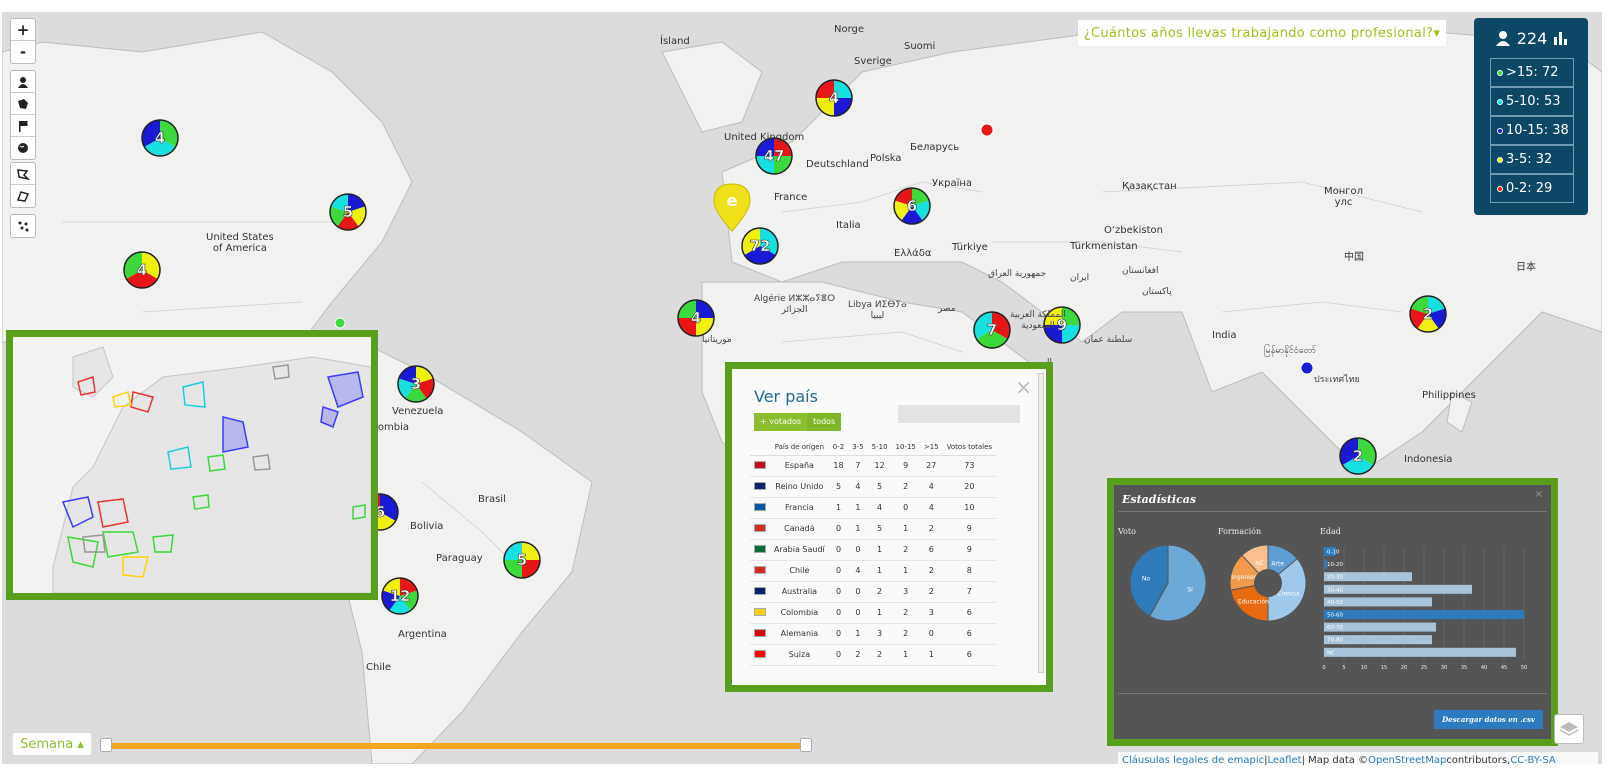 Image resolution: width=1610 pixels, height=777 pixels. What do you see at coordinates (1041, 523) in the screenshot?
I see `panel-scrollbar` at bounding box center [1041, 523].